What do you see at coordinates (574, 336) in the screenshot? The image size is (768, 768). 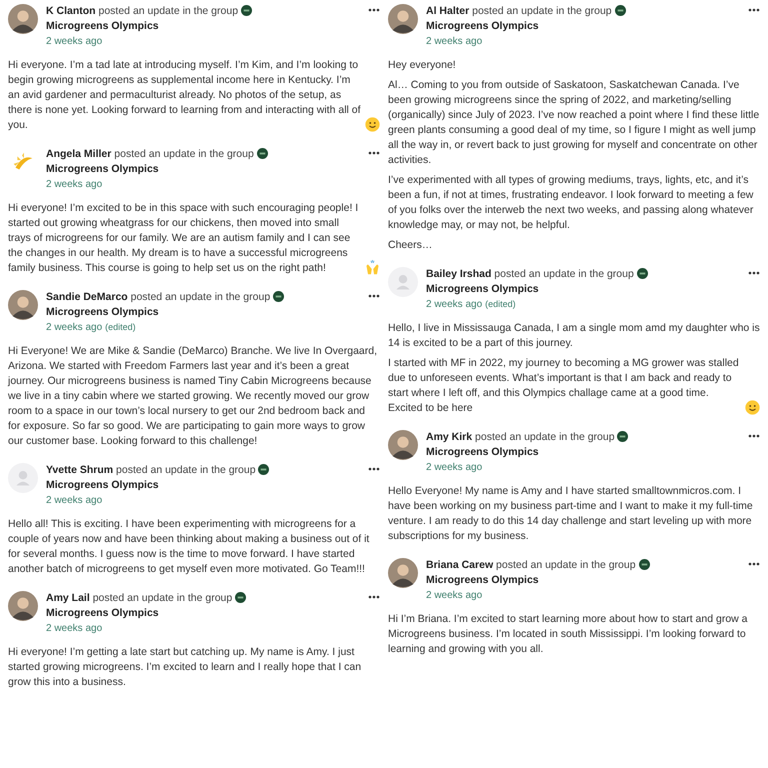 I see `post-text: Hello, I live in Mississauga Canada, I am a single mom amd my daughter who is 14 is excited to be a part of this journey.` at bounding box center [574, 336].